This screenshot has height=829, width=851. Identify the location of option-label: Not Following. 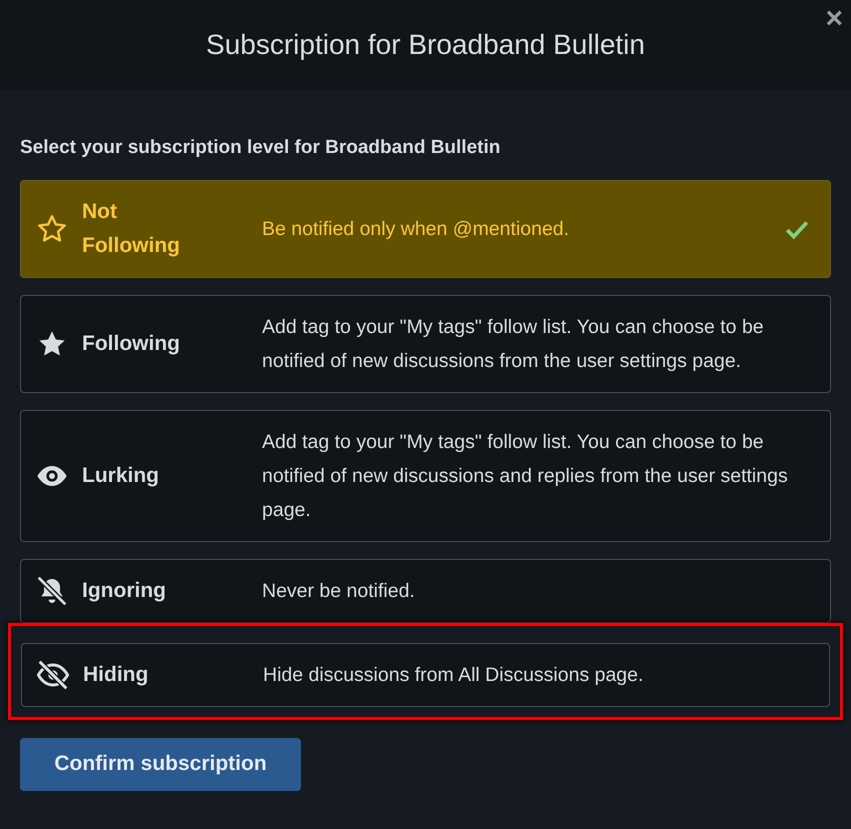
(131, 228).